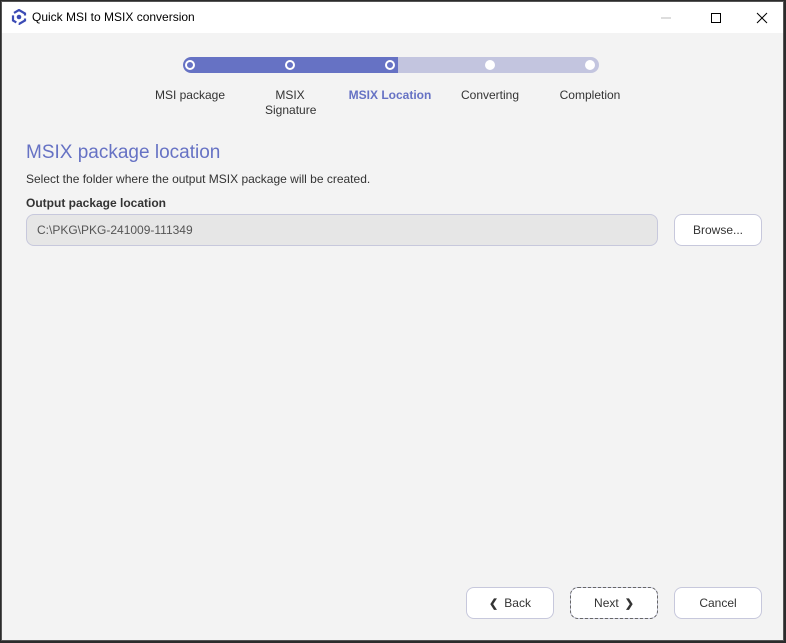 Image resolution: width=786 pixels, height=643 pixels. I want to click on close-icon, so click(762, 17).